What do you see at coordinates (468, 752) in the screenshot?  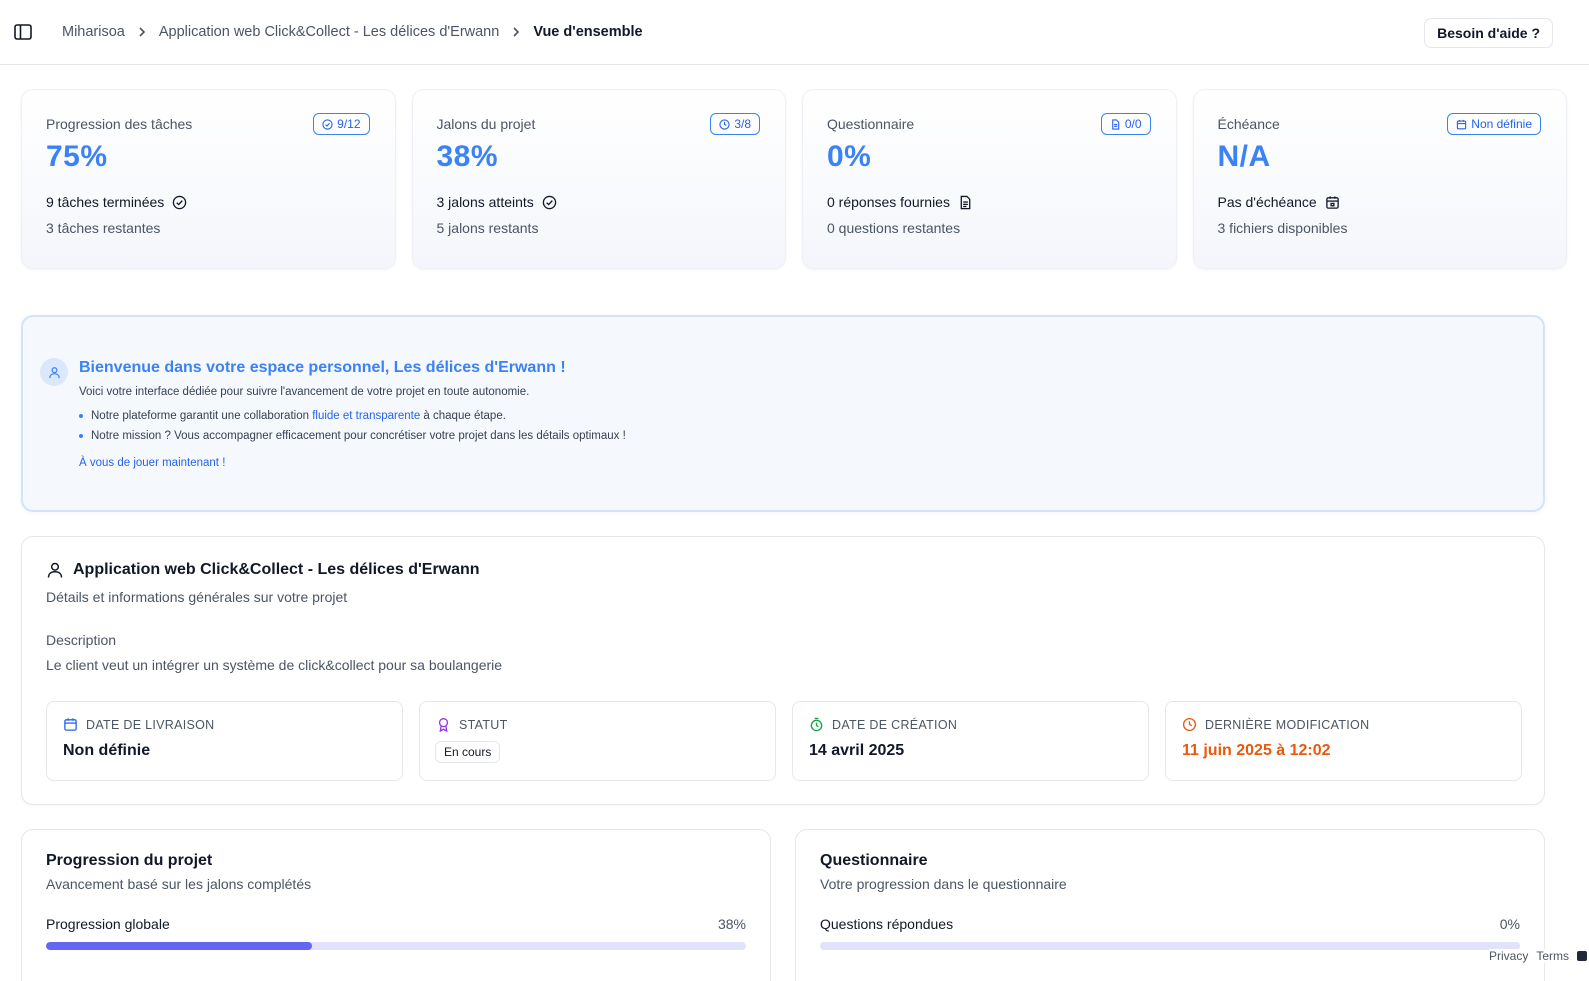 I see `status-badge: En cours` at bounding box center [468, 752].